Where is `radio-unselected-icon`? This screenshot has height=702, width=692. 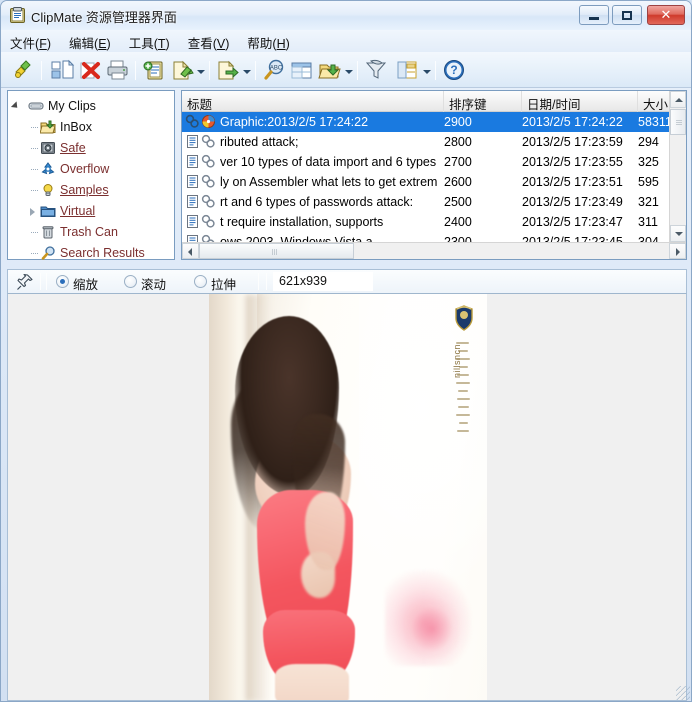
radio-unselected-icon is located at coordinates (200, 281).